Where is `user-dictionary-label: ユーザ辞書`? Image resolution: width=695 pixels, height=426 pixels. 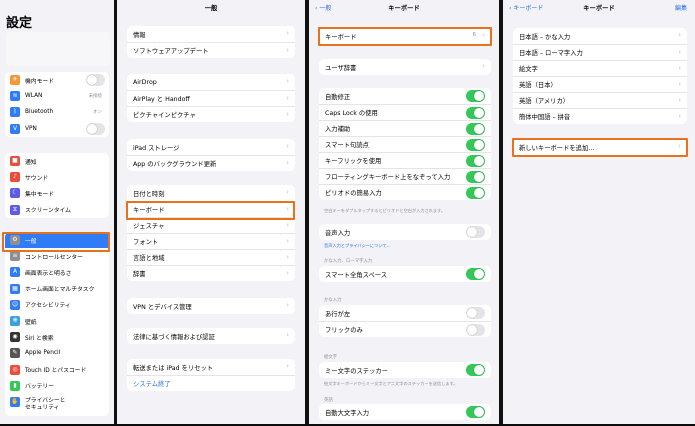
user-dictionary-label: ユーザ辞書 is located at coordinates (341, 68).